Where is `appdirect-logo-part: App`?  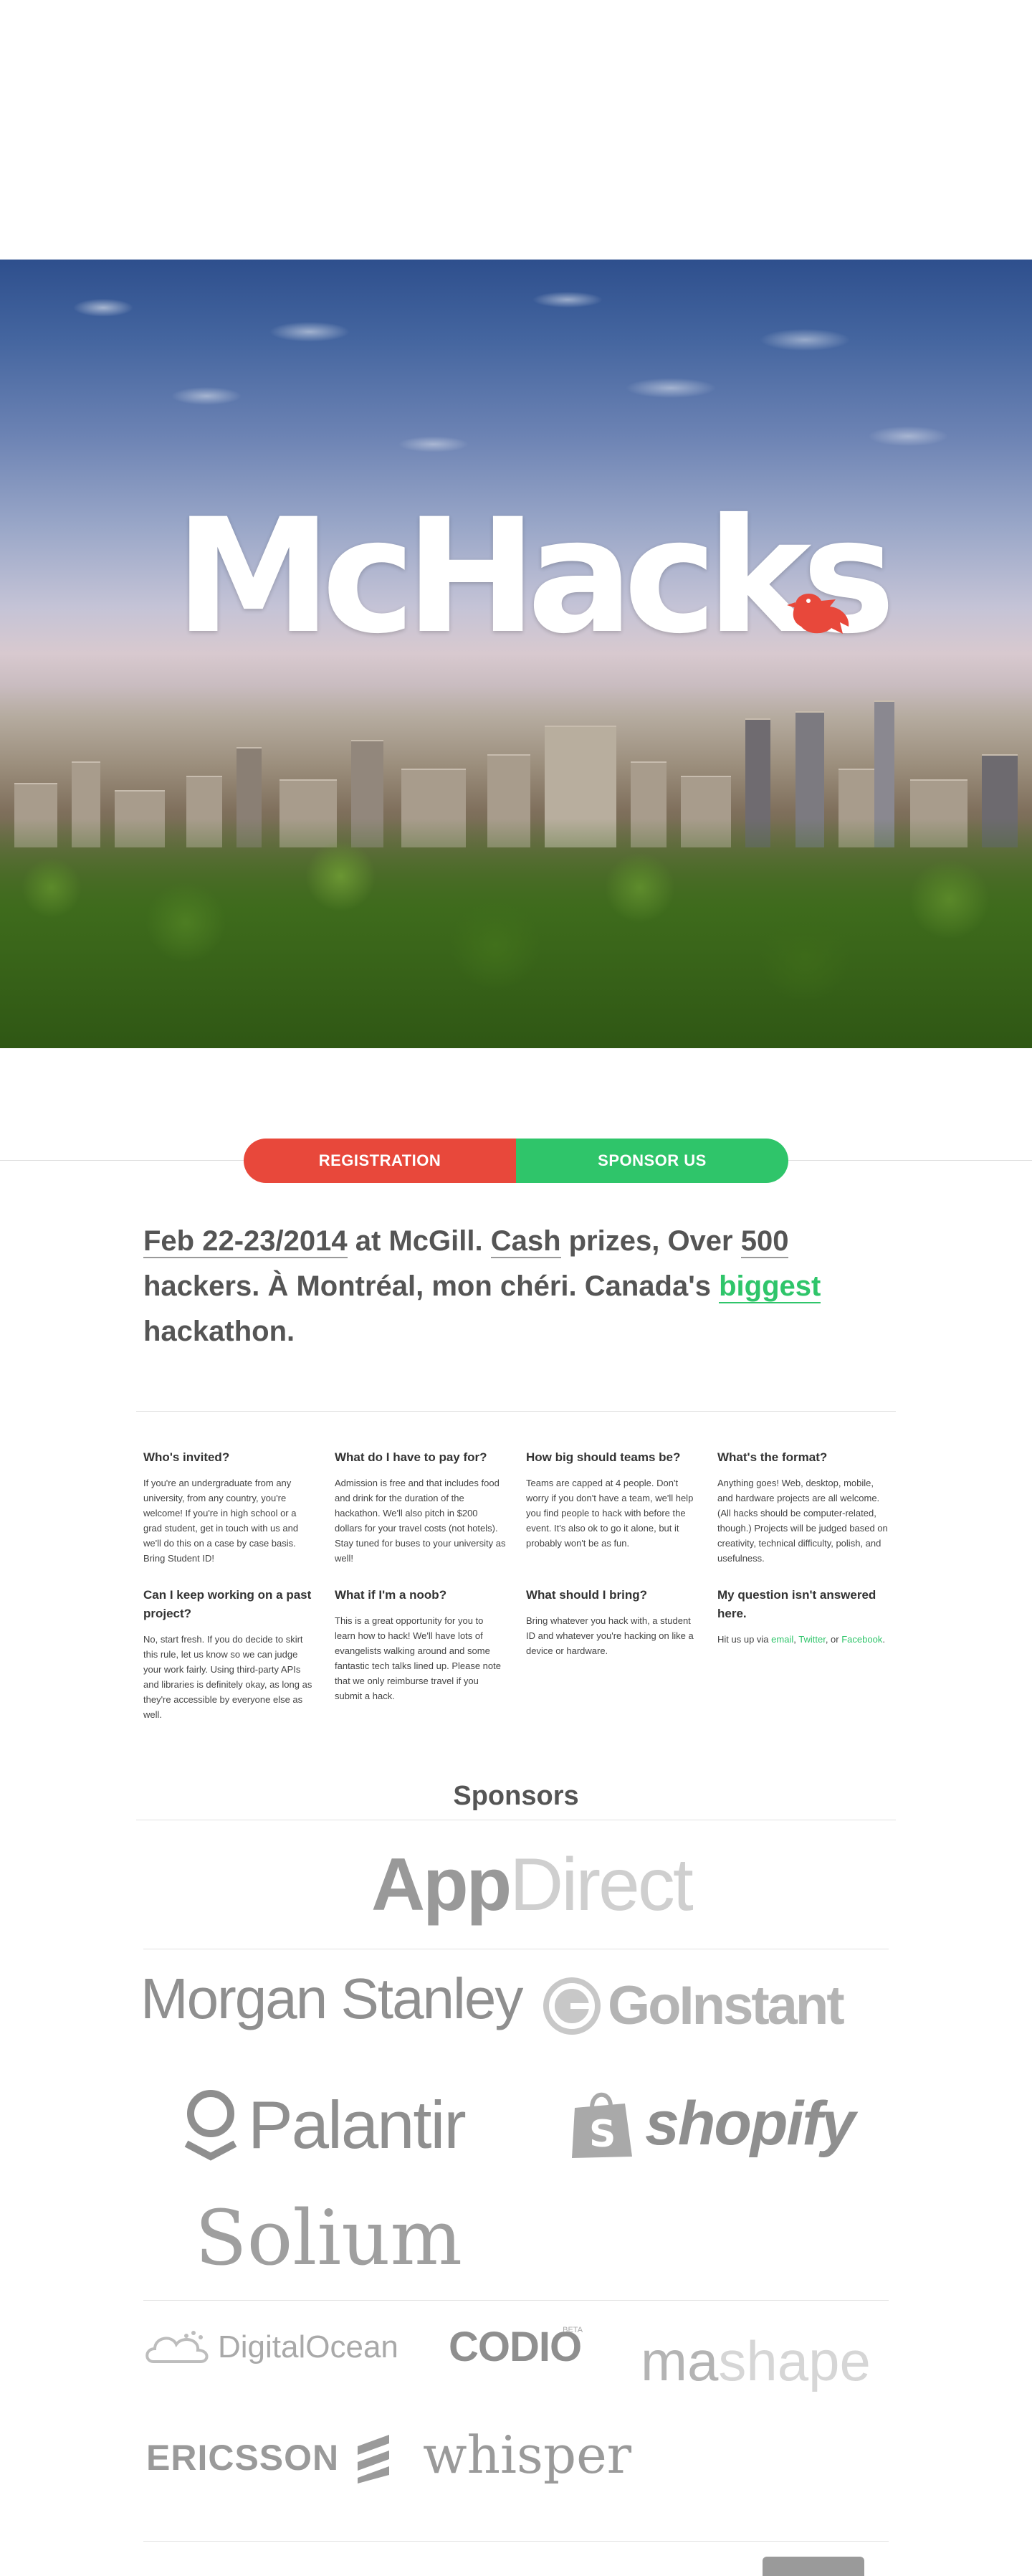
appdirect-logo-part: App is located at coordinates (441, 1884).